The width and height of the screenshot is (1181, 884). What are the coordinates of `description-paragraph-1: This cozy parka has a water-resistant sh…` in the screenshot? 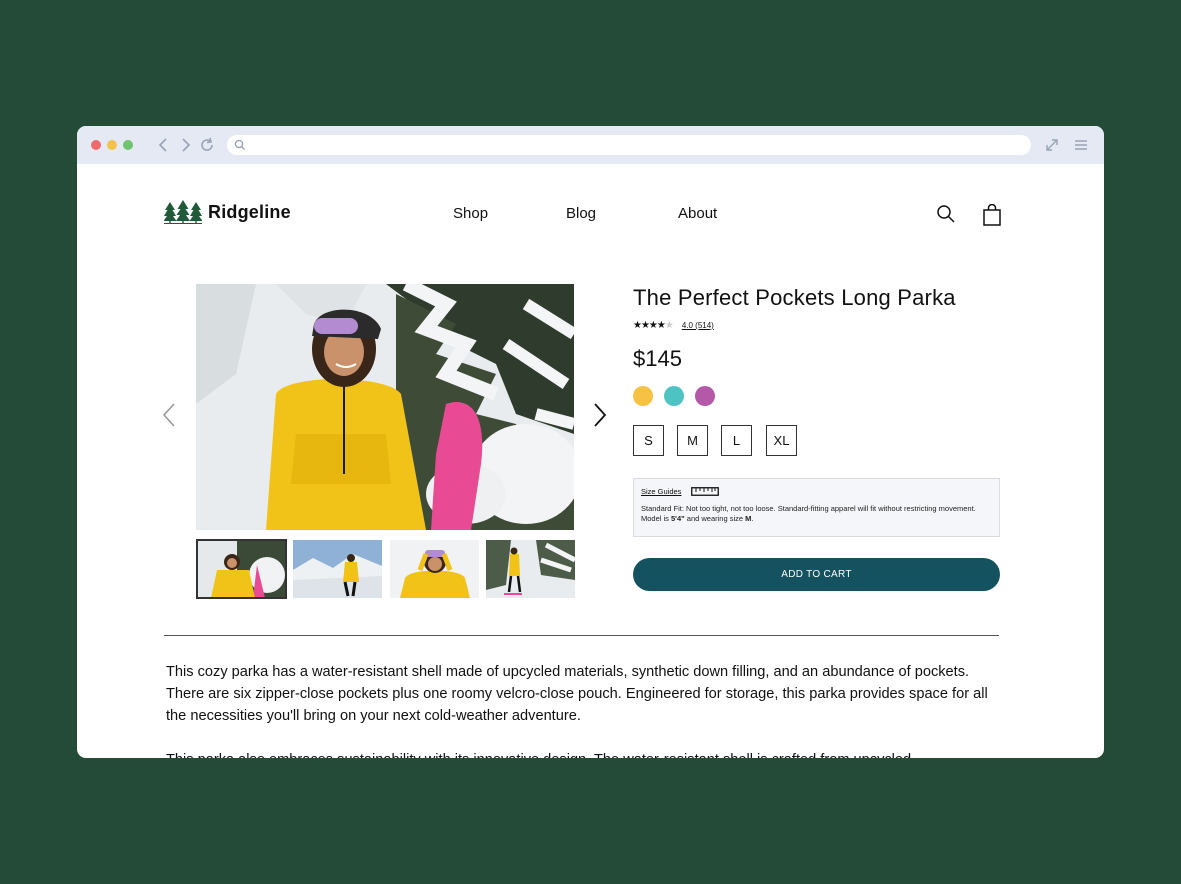 It's located at (577, 694).